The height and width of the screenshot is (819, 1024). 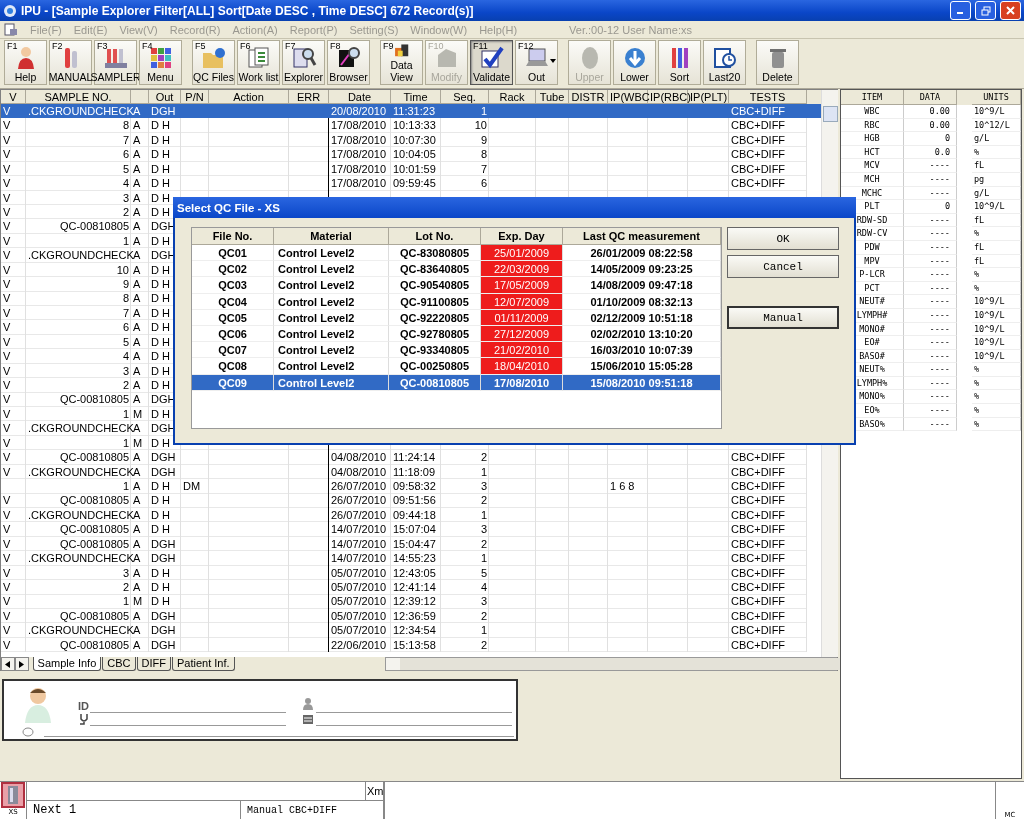 I want to click on table-cell-text: 7, so click(x=125, y=140).